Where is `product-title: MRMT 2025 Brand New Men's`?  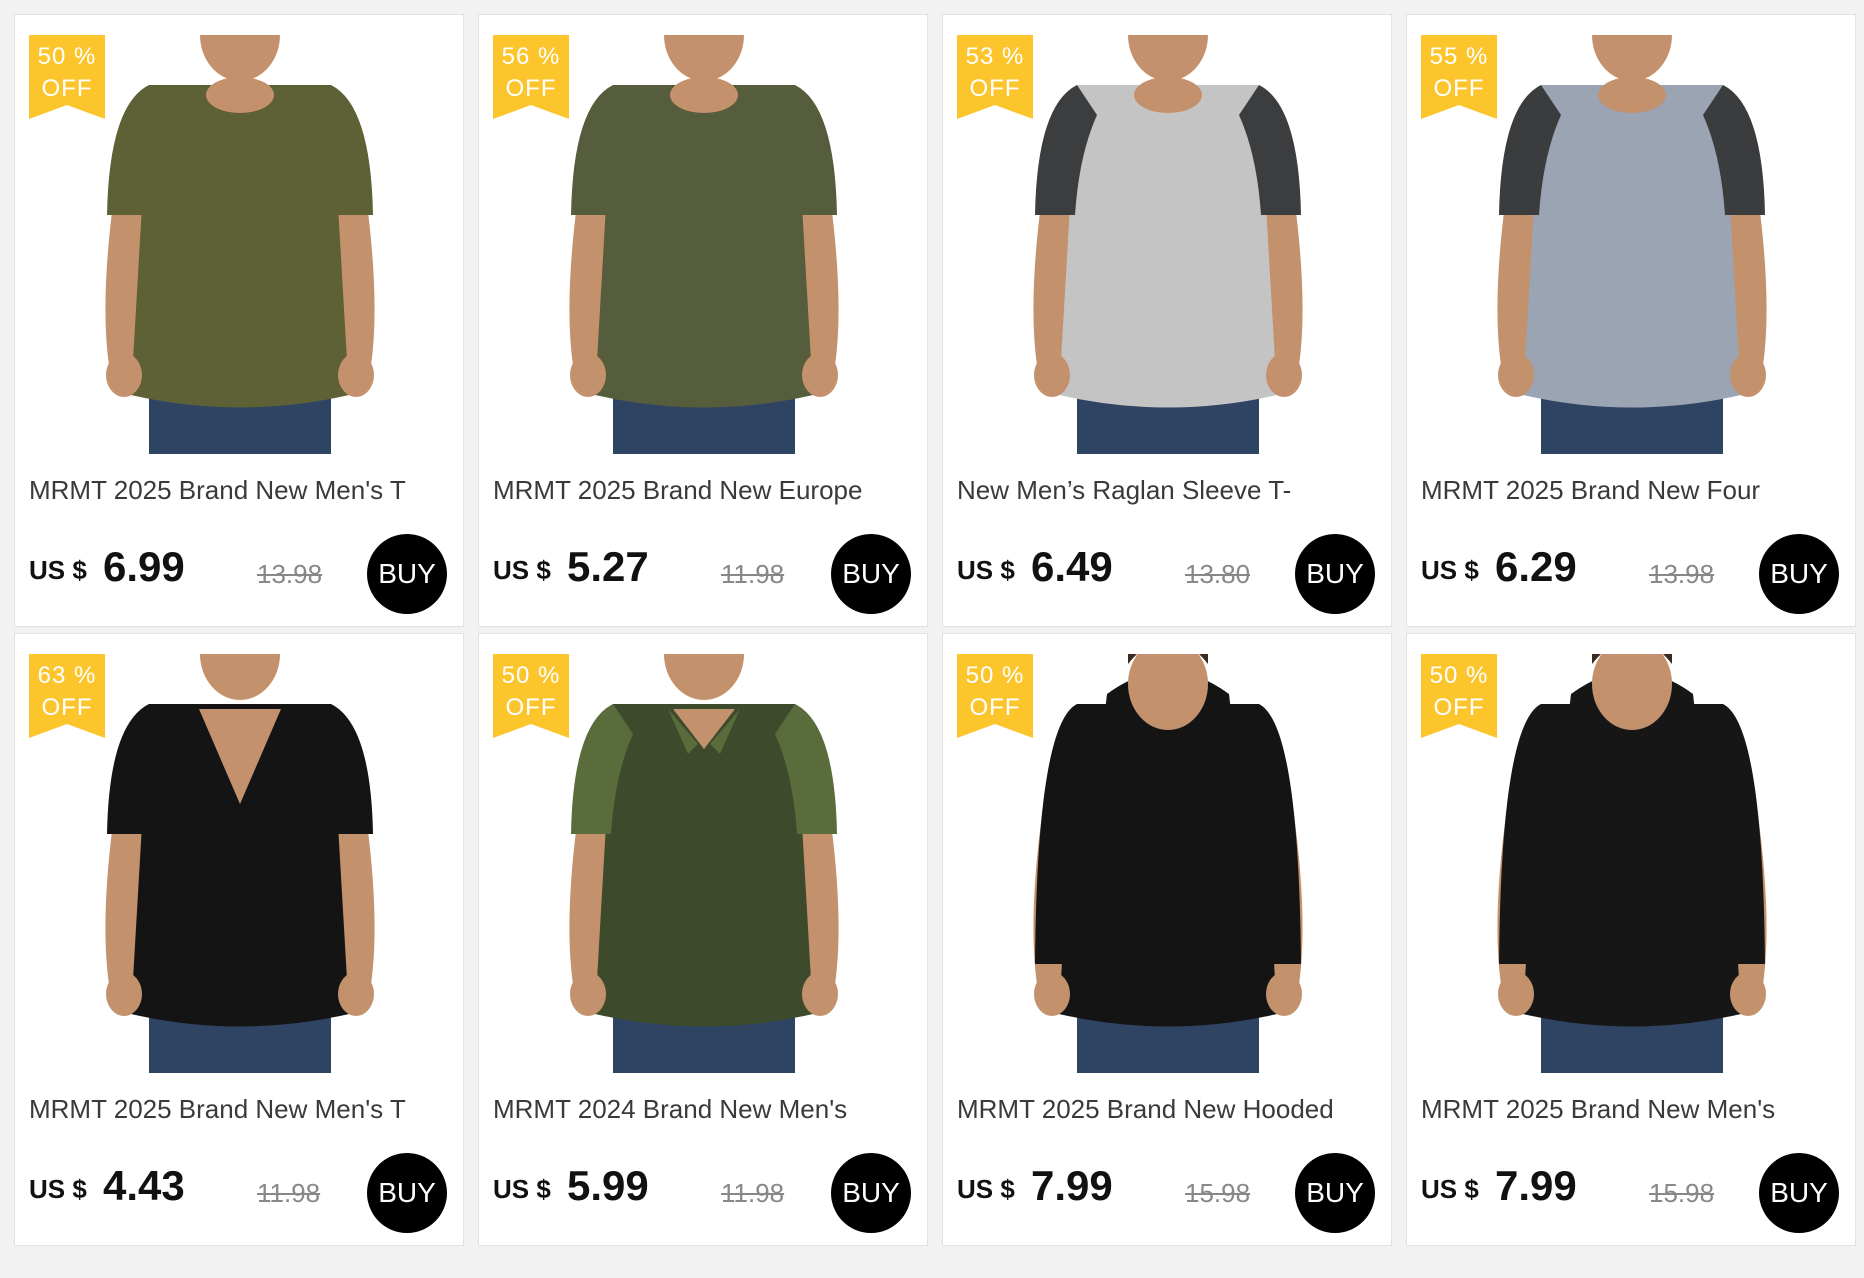 product-title: MRMT 2025 Brand New Men's is located at coordinates (1632, 1109).